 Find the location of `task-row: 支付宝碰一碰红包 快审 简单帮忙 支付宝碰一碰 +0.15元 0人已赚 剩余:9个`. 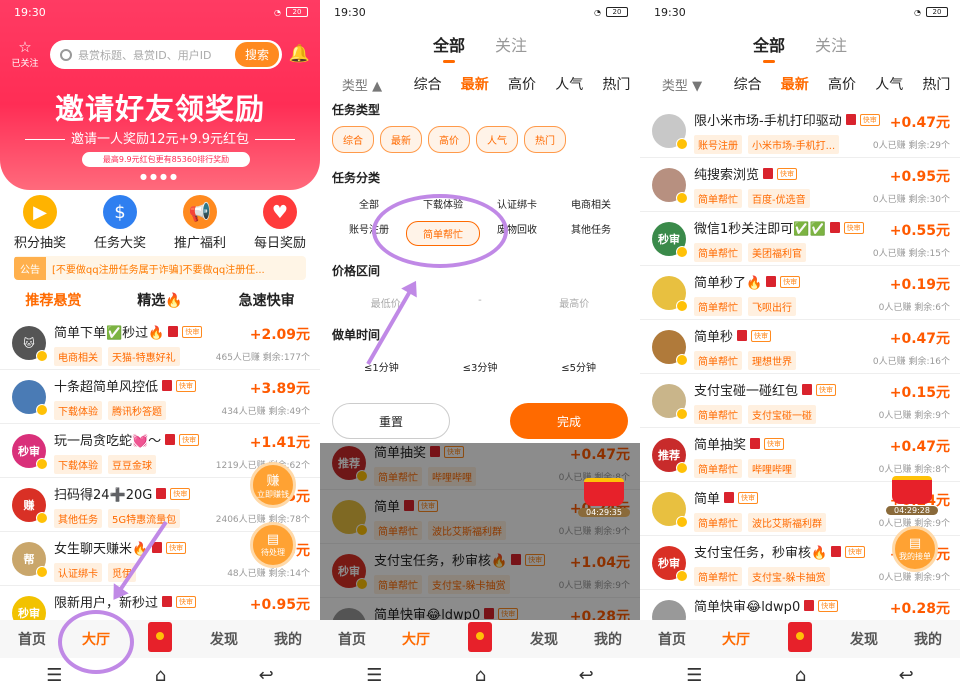

task-row: 支付宝碰一碰红包 快审 简单帮忙 支付宝碰一碰 +0.15元 0人已赚 剩余:9个 is located at coordinates (800, 401).